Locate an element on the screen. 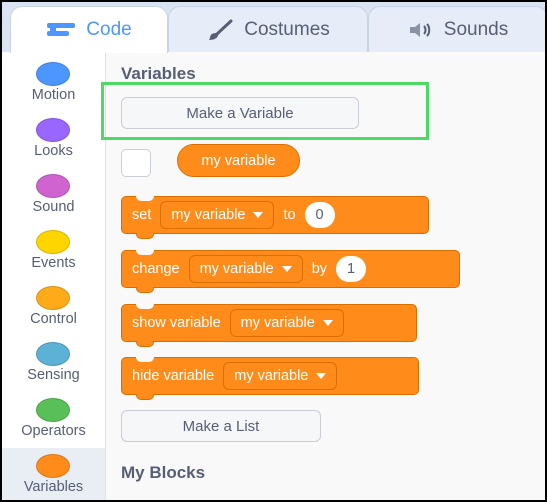 The width and height of the screenshot is (547, 502). category-label: Motion is located at coordinates (53, 95).